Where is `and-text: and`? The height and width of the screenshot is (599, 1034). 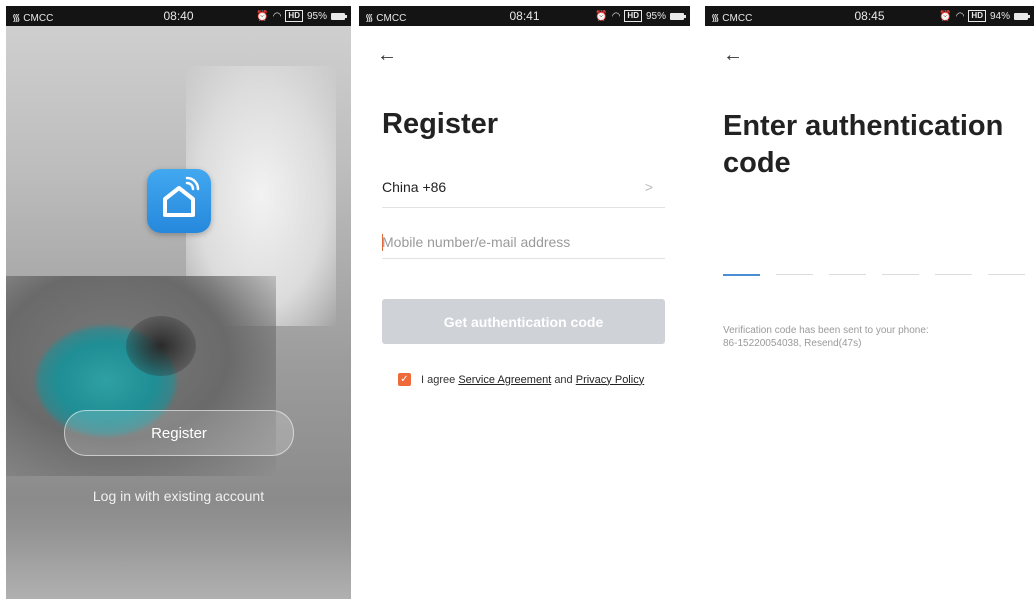
and-text: and is located at coordinates (563, 379).